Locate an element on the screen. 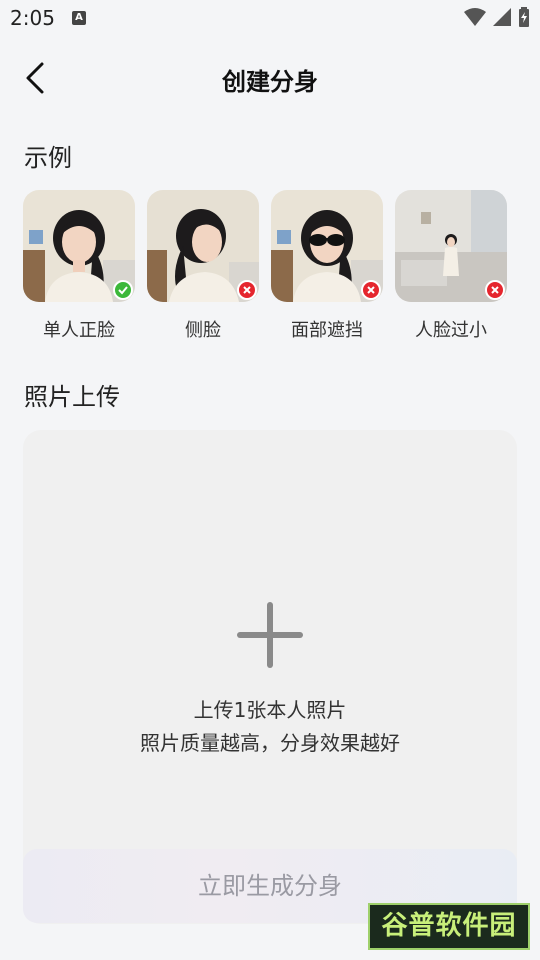  example-item-side-face: 侧脸 is located at coordinates (203, 266).